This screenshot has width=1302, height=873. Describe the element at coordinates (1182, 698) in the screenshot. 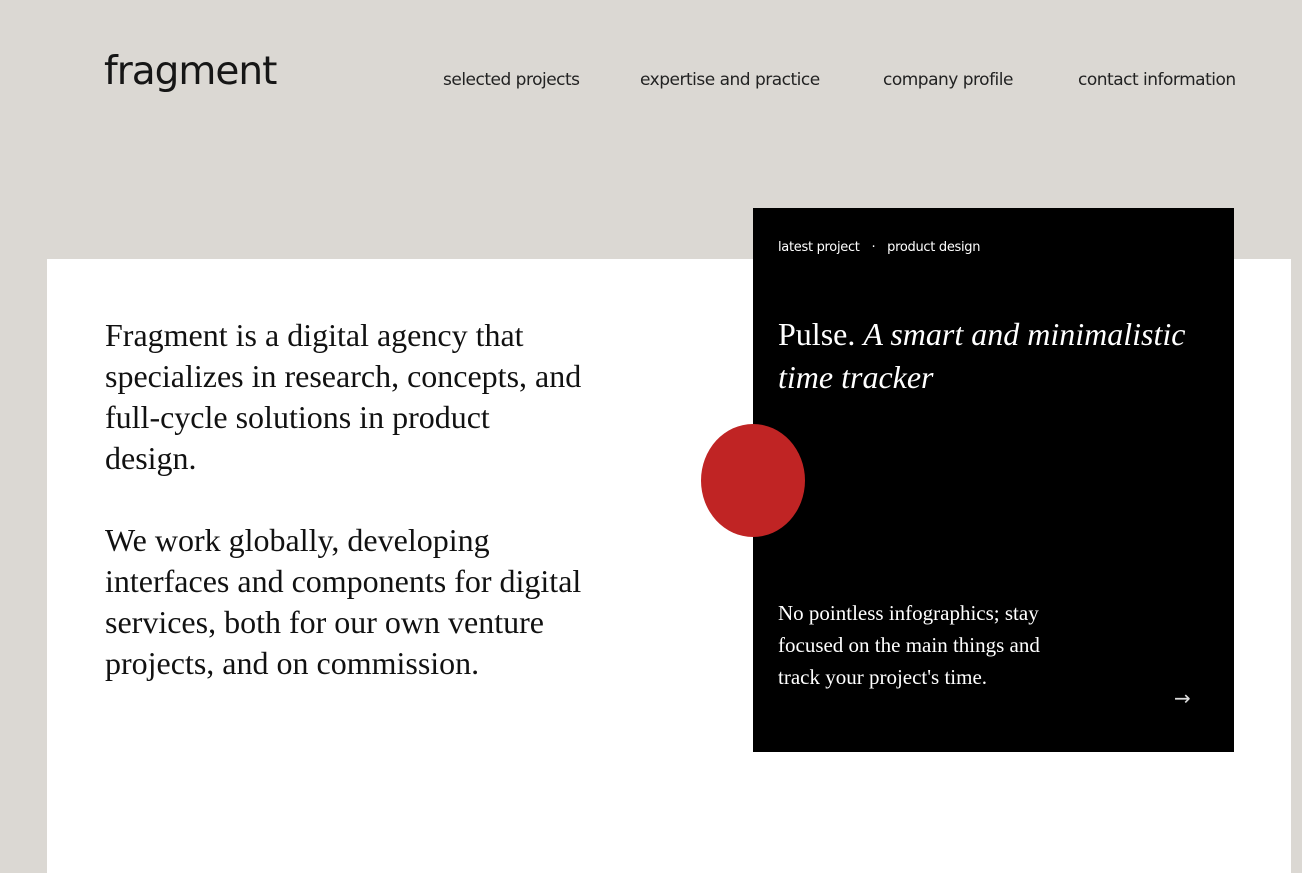

I see `arrow-right-icon: →` at that location.